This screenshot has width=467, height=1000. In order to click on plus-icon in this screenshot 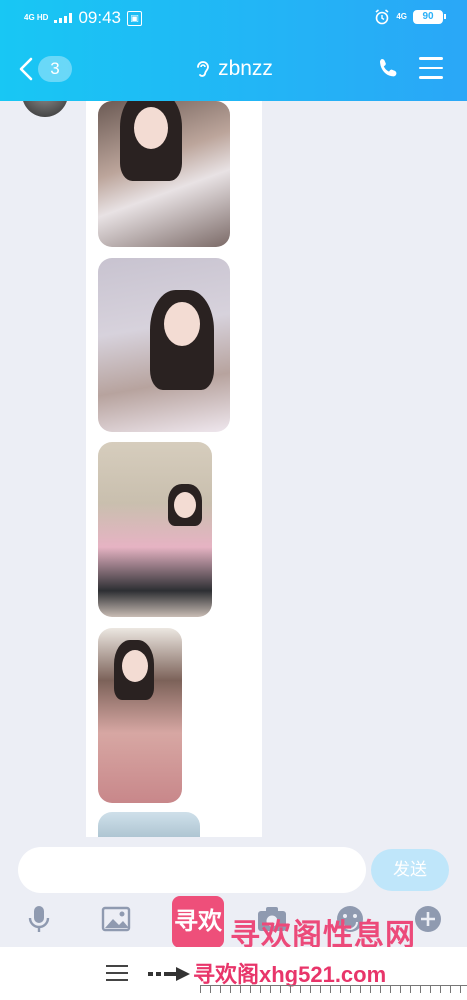, I will do `click(428, 919)`.